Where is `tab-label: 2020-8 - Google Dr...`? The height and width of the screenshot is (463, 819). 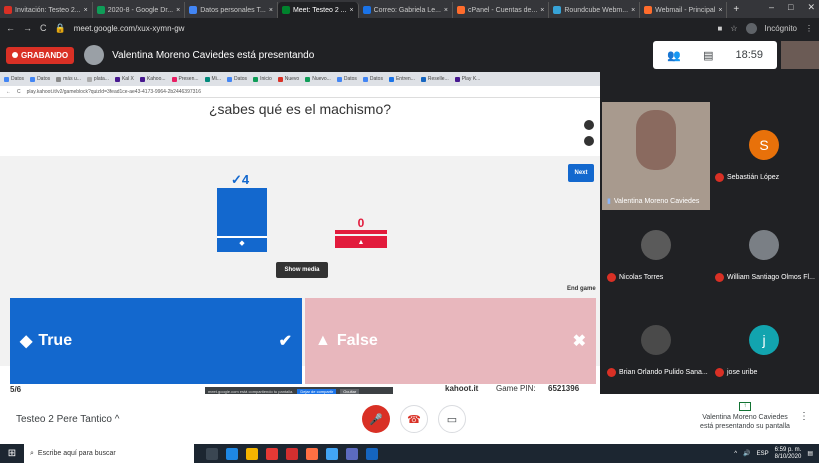
tab-label: 2020-8 - Google Dr... is located at coordinates (140, 10).